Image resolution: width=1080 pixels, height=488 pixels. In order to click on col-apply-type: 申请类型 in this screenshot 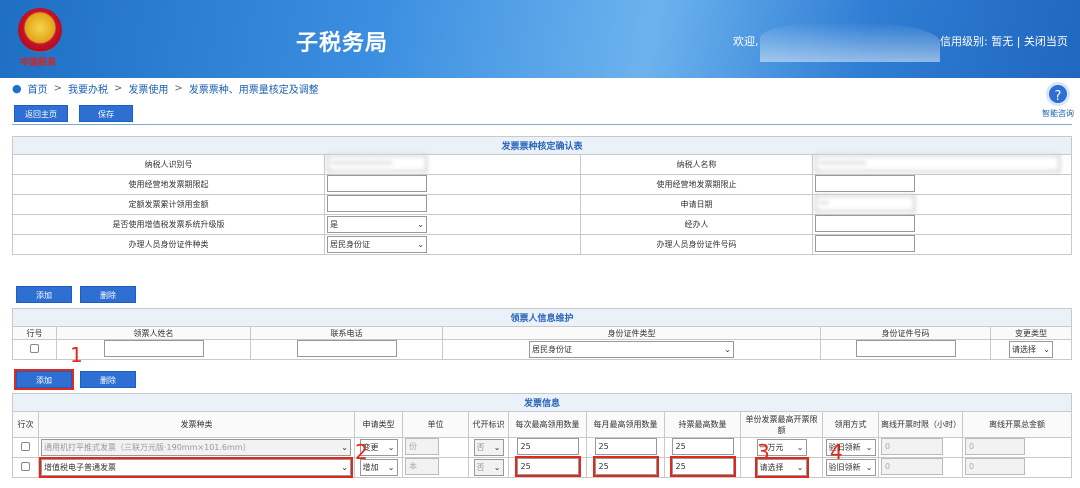, I will do `click(378, 424)`.